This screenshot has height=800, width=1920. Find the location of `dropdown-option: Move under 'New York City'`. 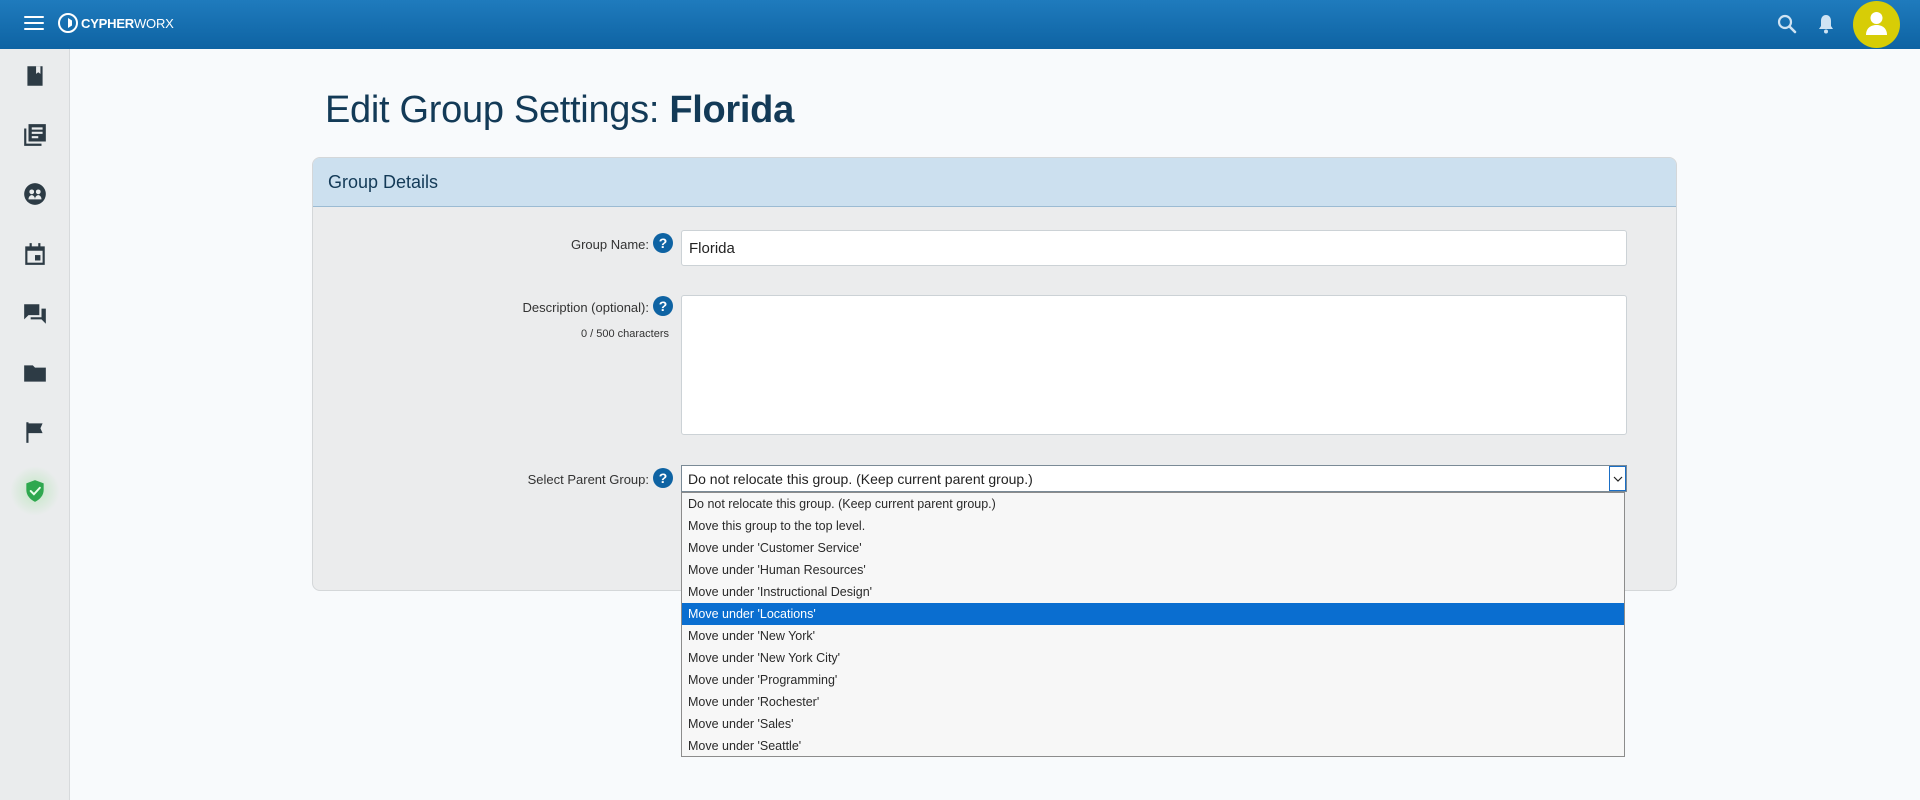

dropdown-option: Move under 'New York City' is located at coordinates (1153, 658).